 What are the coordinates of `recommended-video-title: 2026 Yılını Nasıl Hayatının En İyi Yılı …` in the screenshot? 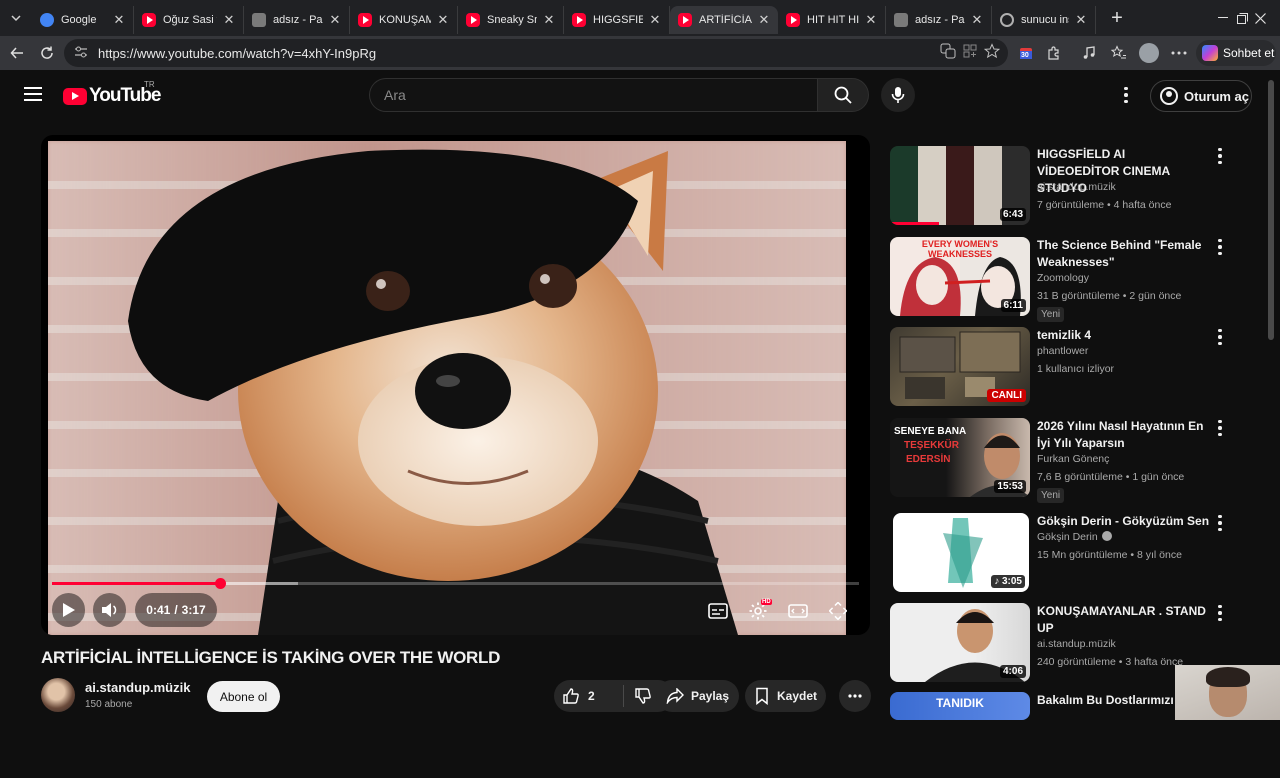 It's located at (1124, 435).